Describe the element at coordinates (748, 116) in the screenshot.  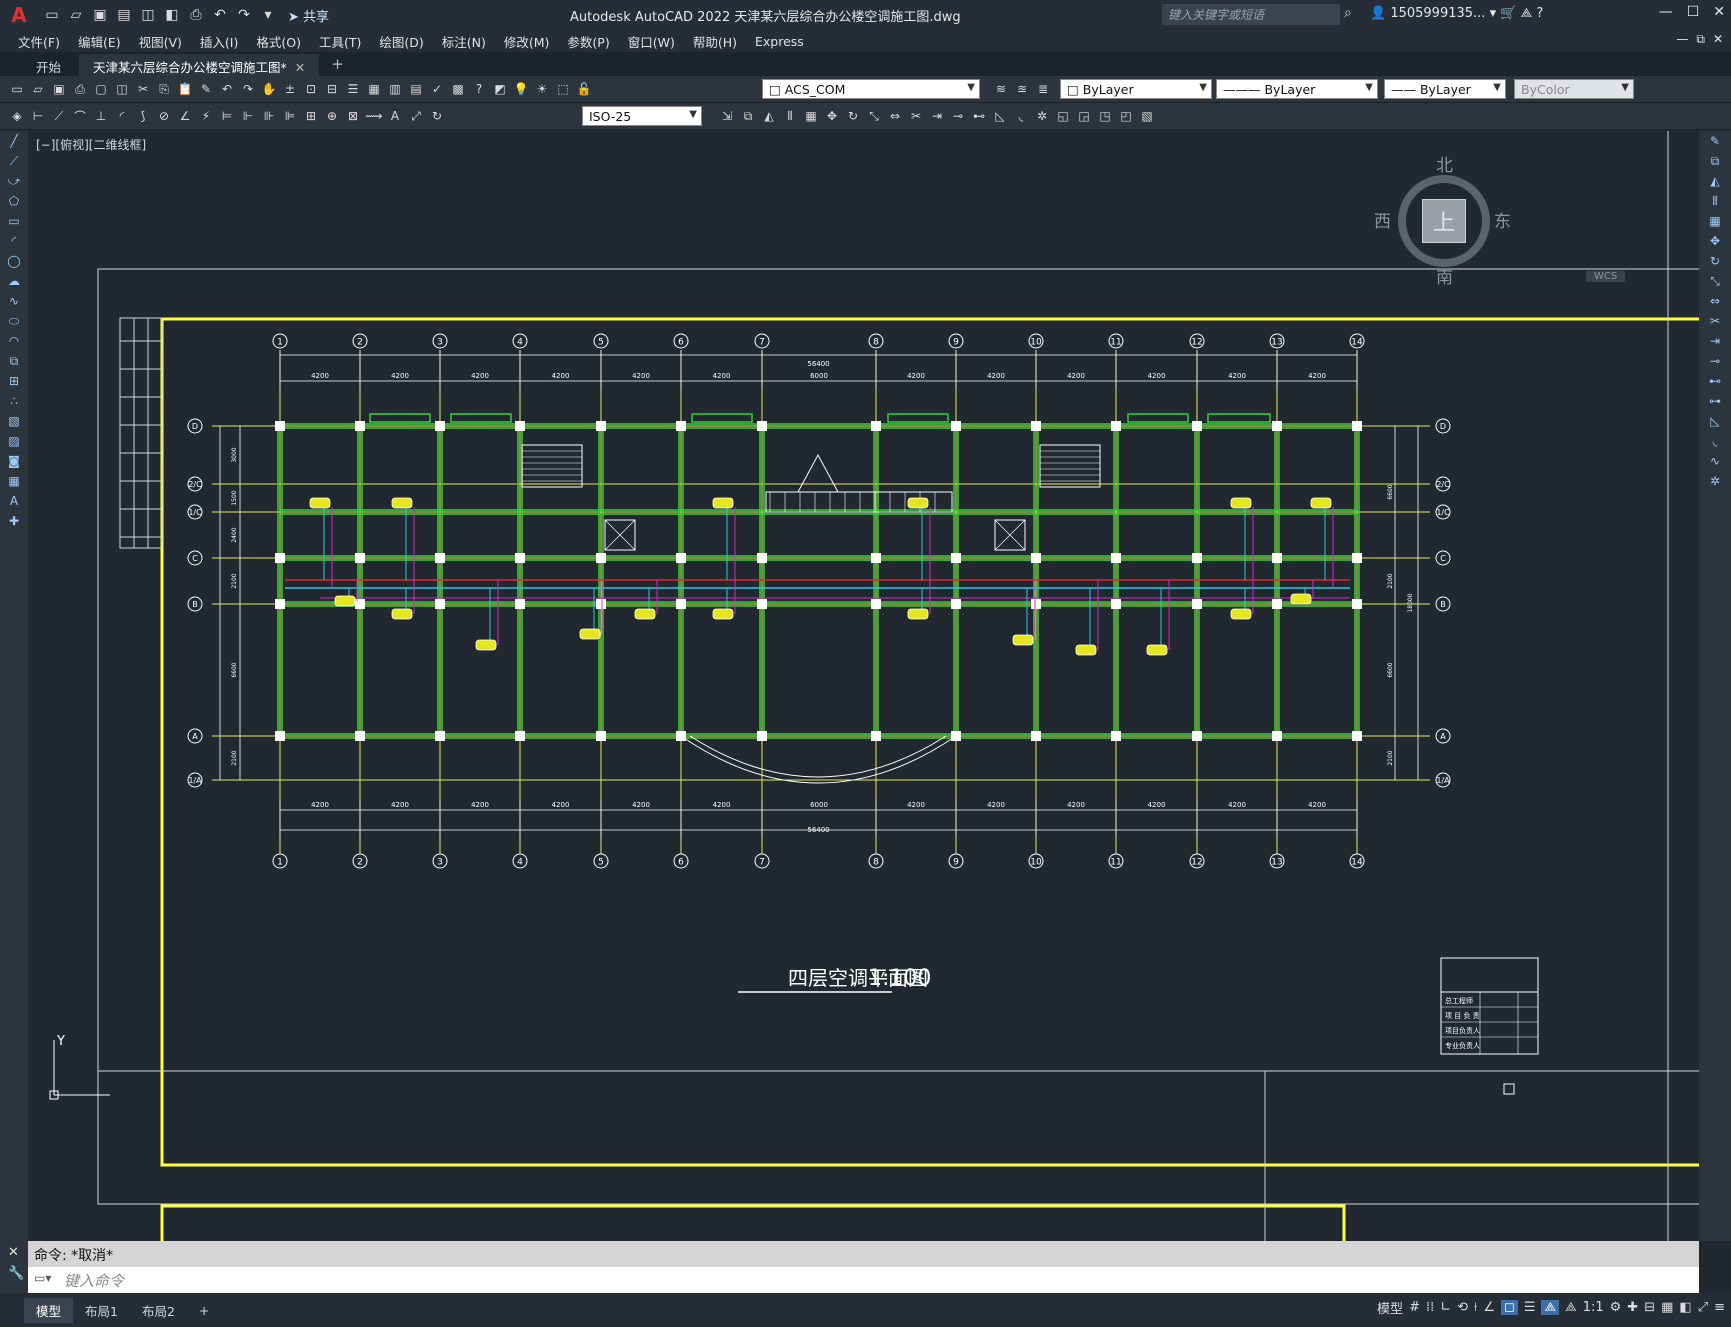
I see `copy-mod-icon: ⧉` at that location.